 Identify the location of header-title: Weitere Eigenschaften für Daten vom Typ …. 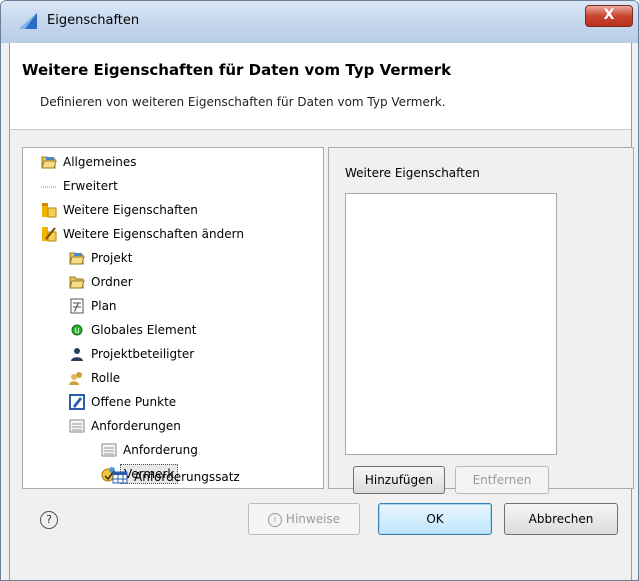
(237, 70).